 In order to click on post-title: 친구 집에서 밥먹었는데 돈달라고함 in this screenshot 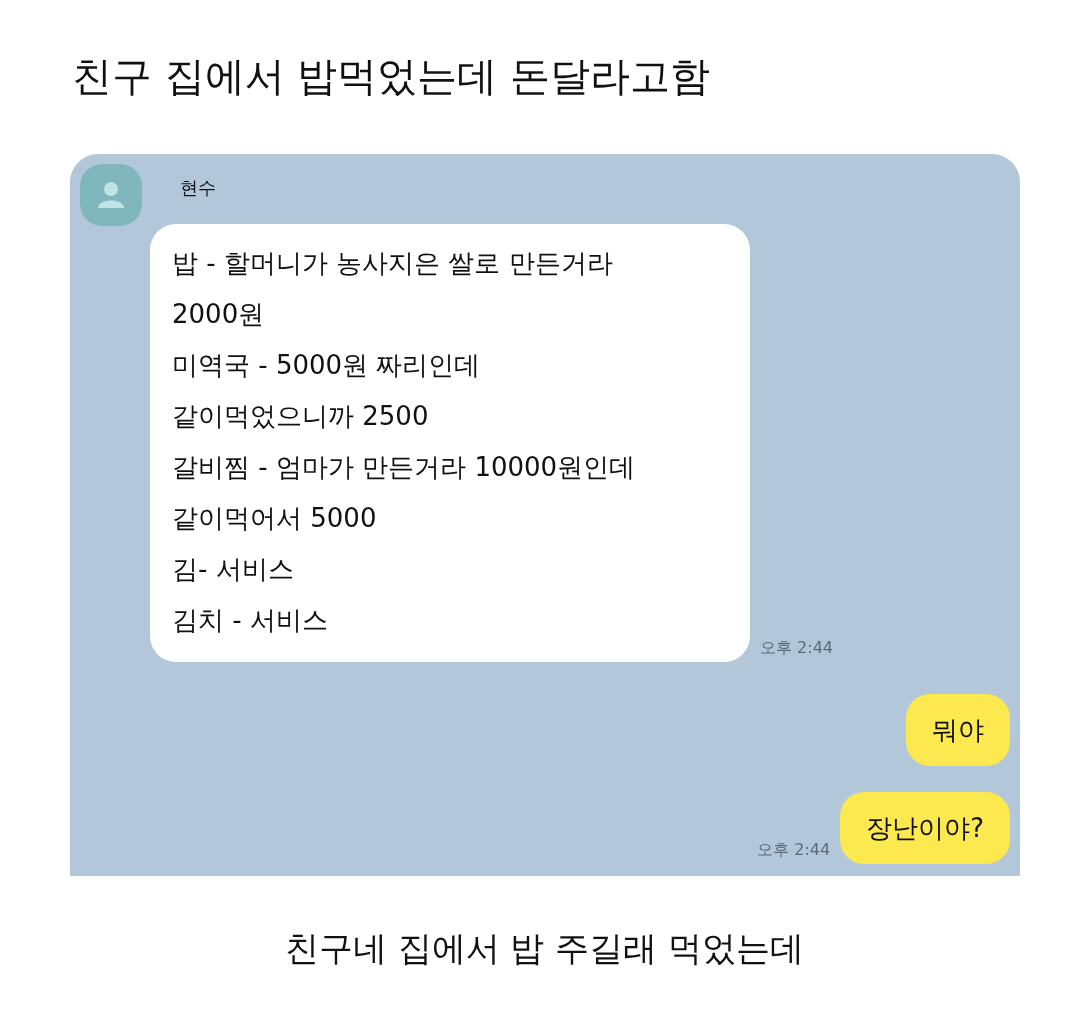, I will do `click(391, 76)`.